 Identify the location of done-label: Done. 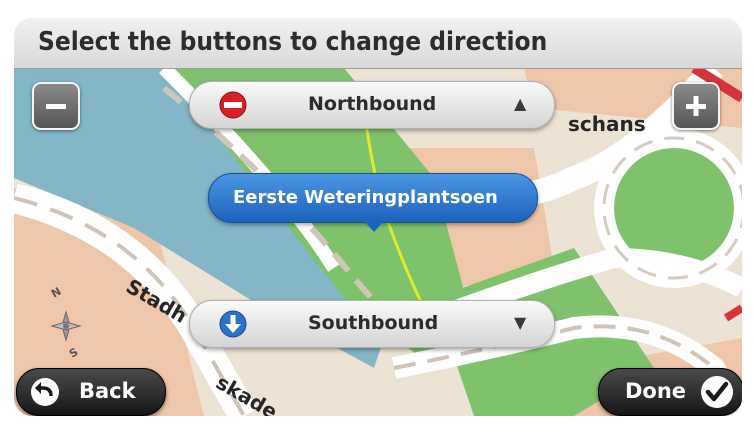
(656, 391).